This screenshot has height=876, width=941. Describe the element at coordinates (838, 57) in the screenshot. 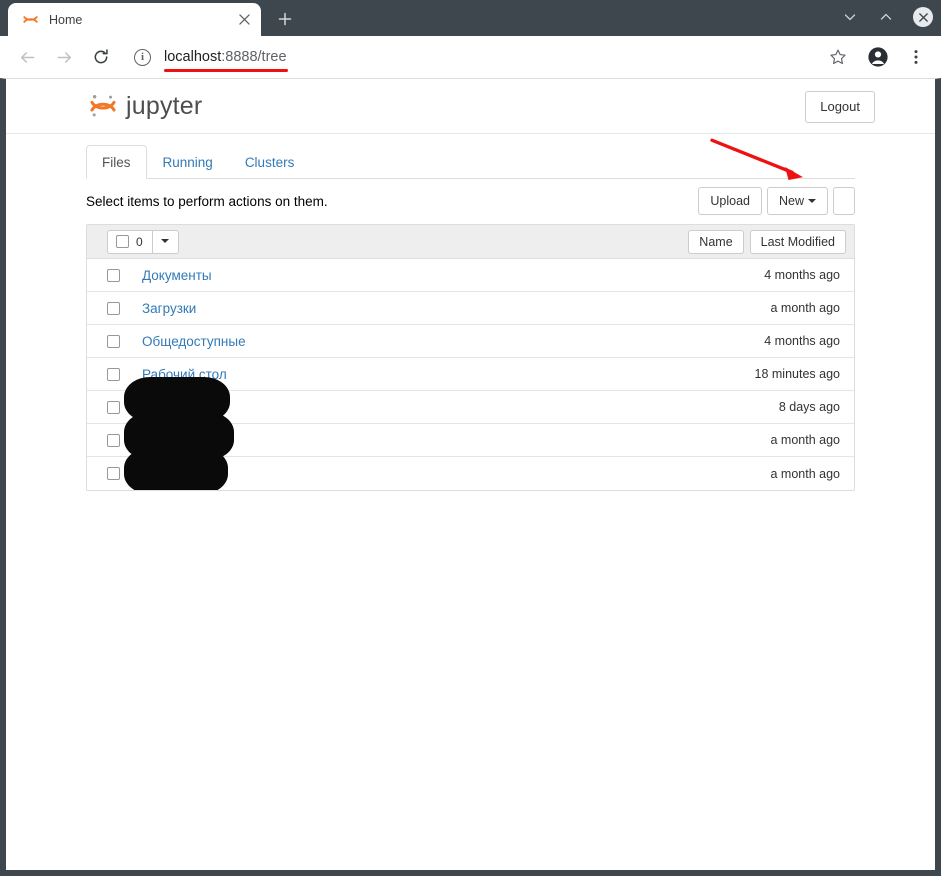

I see `bookmark-star-icon` at that location.